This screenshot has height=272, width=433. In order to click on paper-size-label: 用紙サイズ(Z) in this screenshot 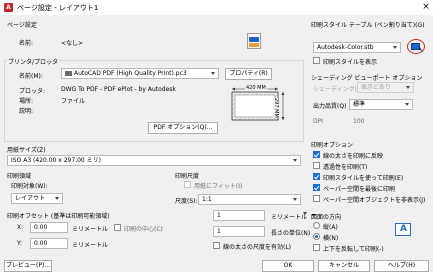, I will do `click(26, 150)`.